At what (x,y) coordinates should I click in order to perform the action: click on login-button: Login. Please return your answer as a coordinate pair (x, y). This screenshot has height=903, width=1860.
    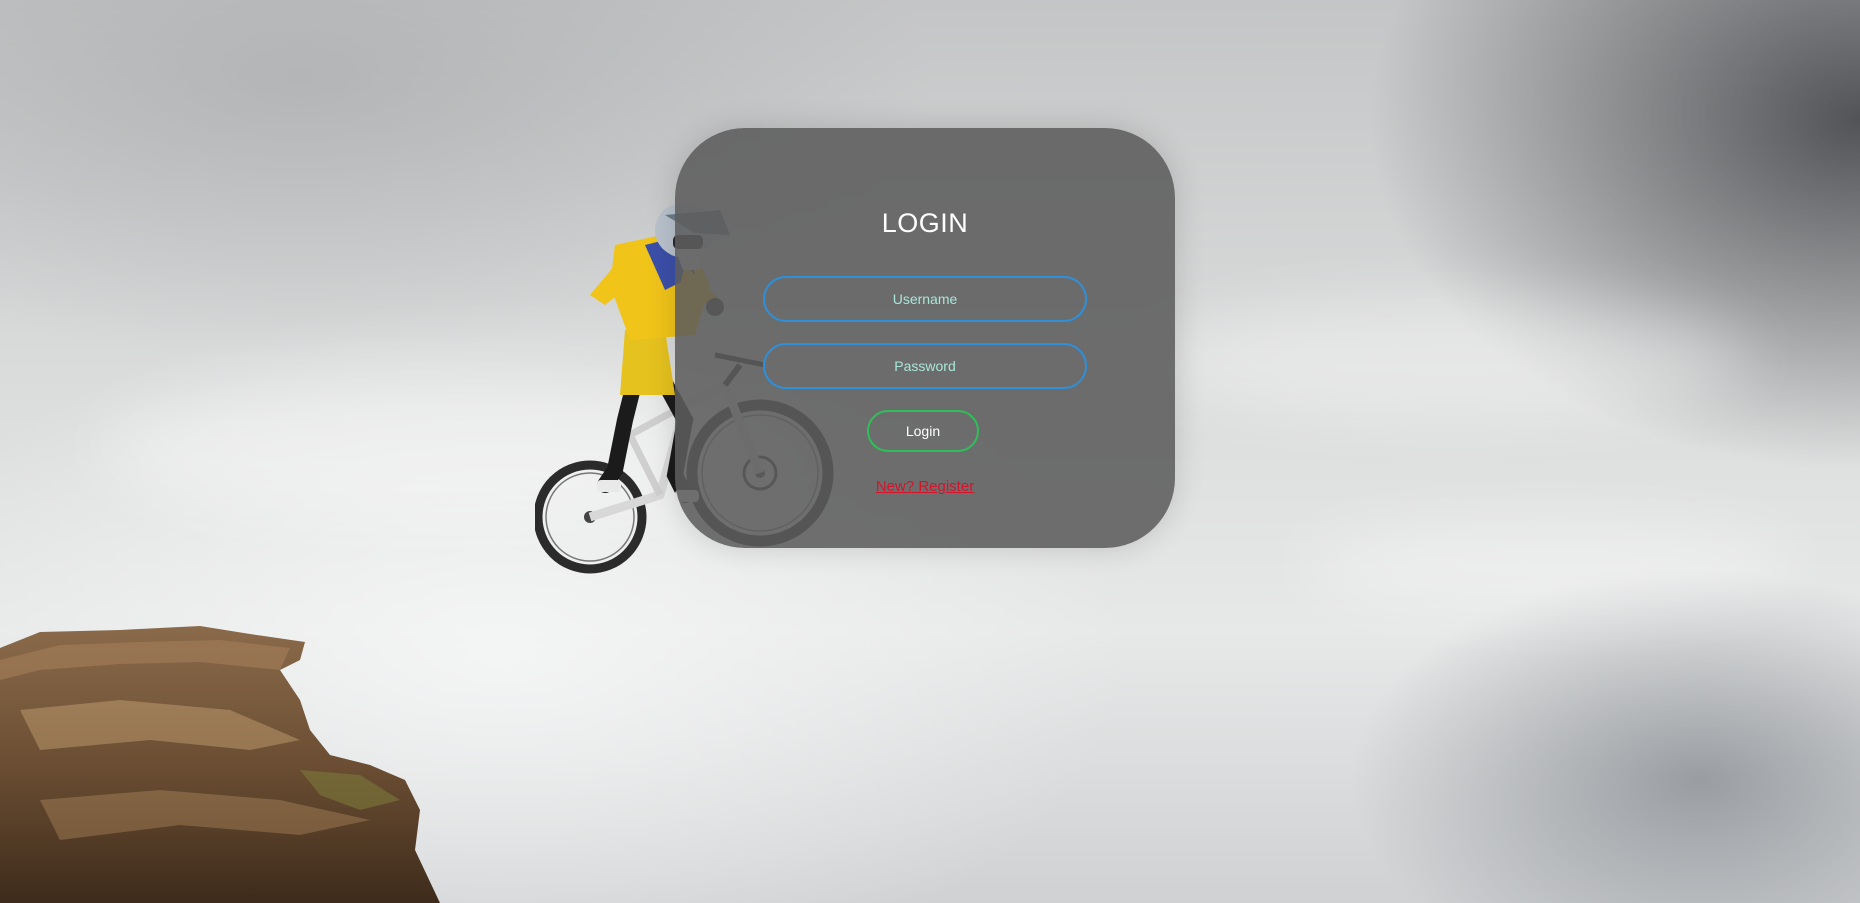
    Looking at the image, I should click on (923, 431).